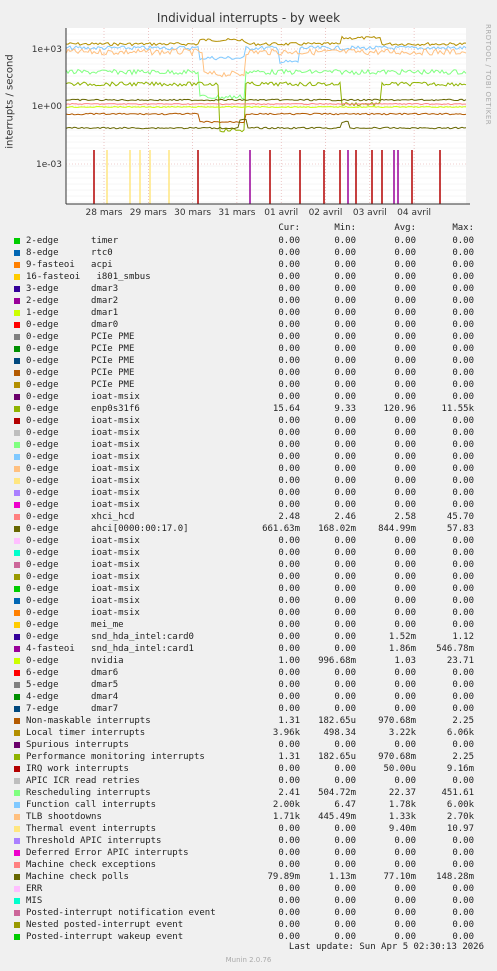  Describe the element at coordinates (249, 901) in the screenshot. I see `legend-row: MIS 0.00 0.00 0.00 0.00` at that location.